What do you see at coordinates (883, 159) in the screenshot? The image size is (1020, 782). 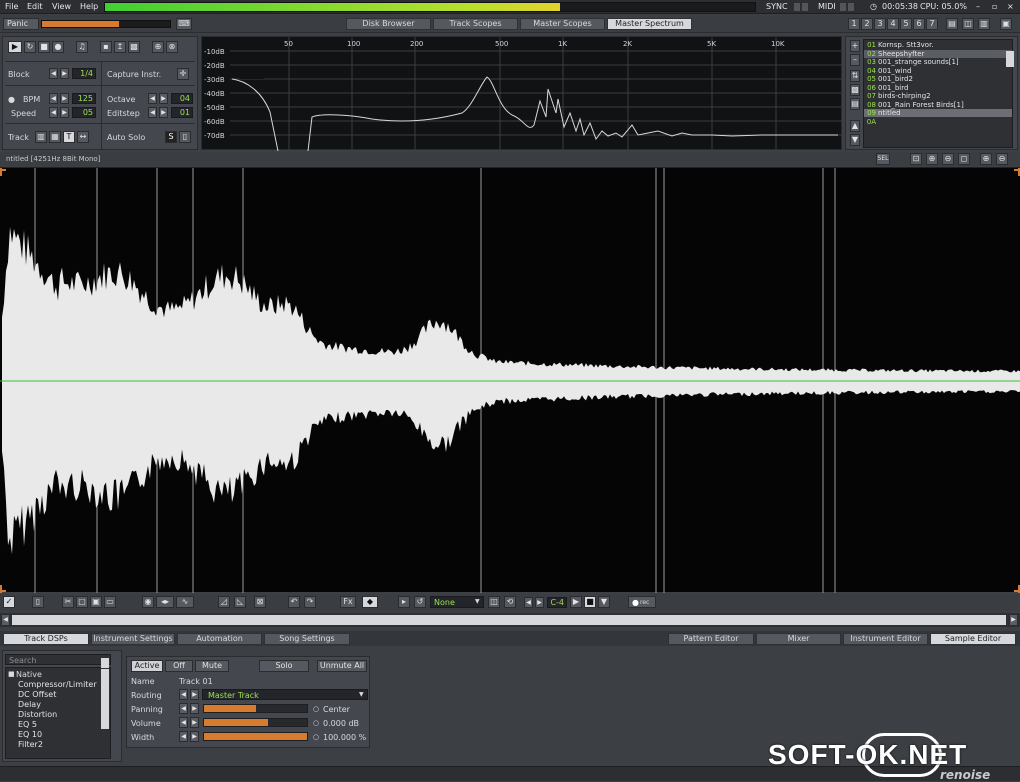 I see `sample-selection-icon: SEL` at bounding box center [883, 159].